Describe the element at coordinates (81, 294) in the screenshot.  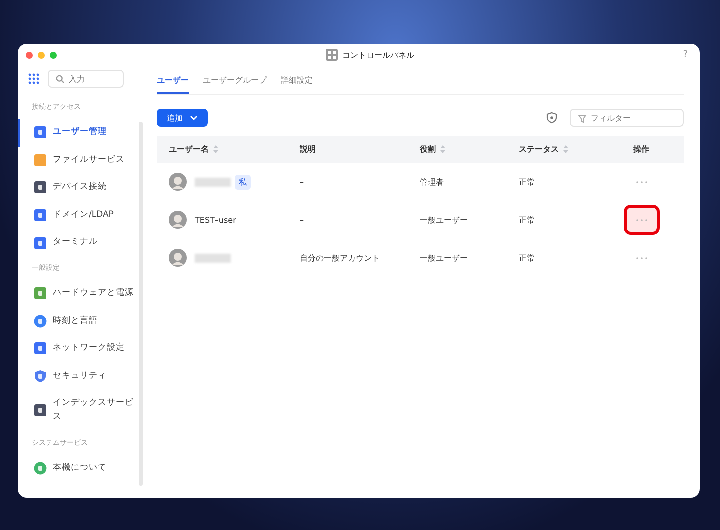
I see `sidebar-item: ハードウェアと電源` at that location.